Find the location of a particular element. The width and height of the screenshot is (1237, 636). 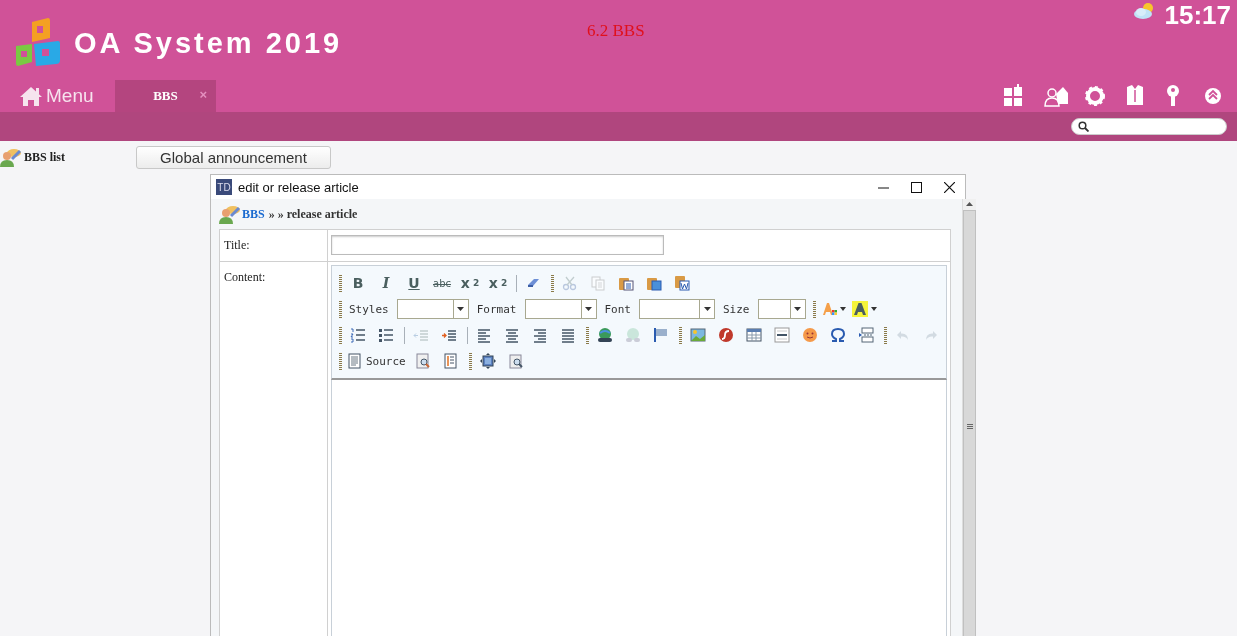

field-label: Content: is located at coordinates (274, 449).